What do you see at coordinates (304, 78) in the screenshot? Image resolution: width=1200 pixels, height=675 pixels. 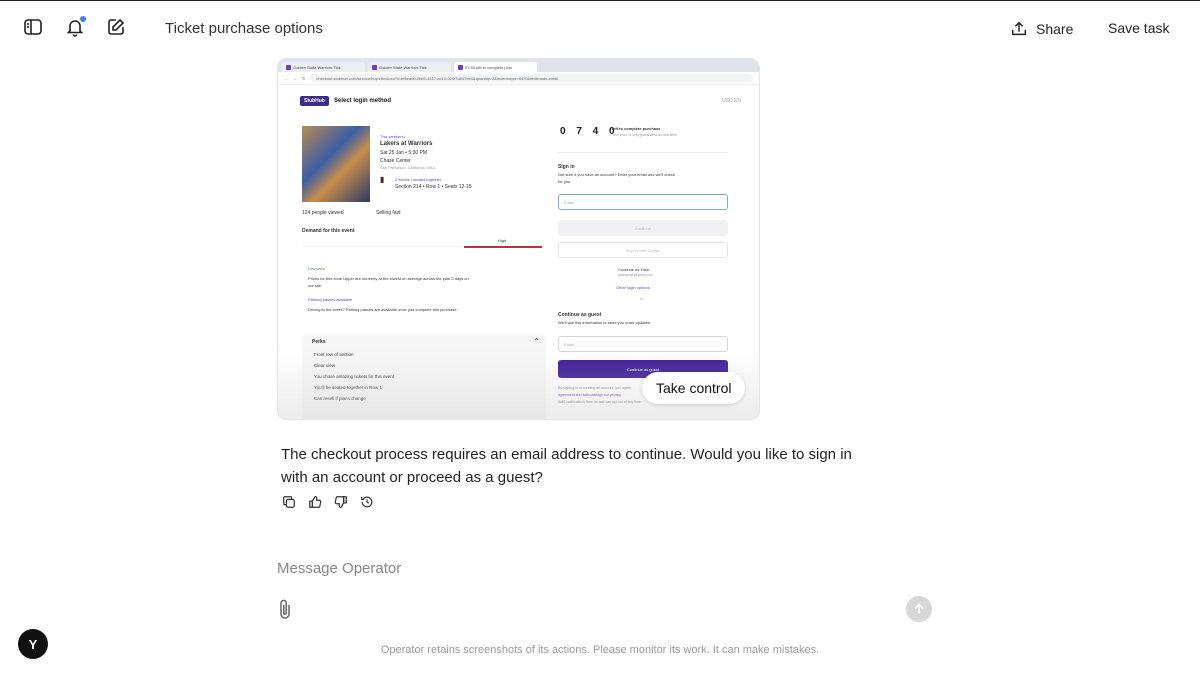 I see `reload-icon: ↻` at bounding box center [304, 78].